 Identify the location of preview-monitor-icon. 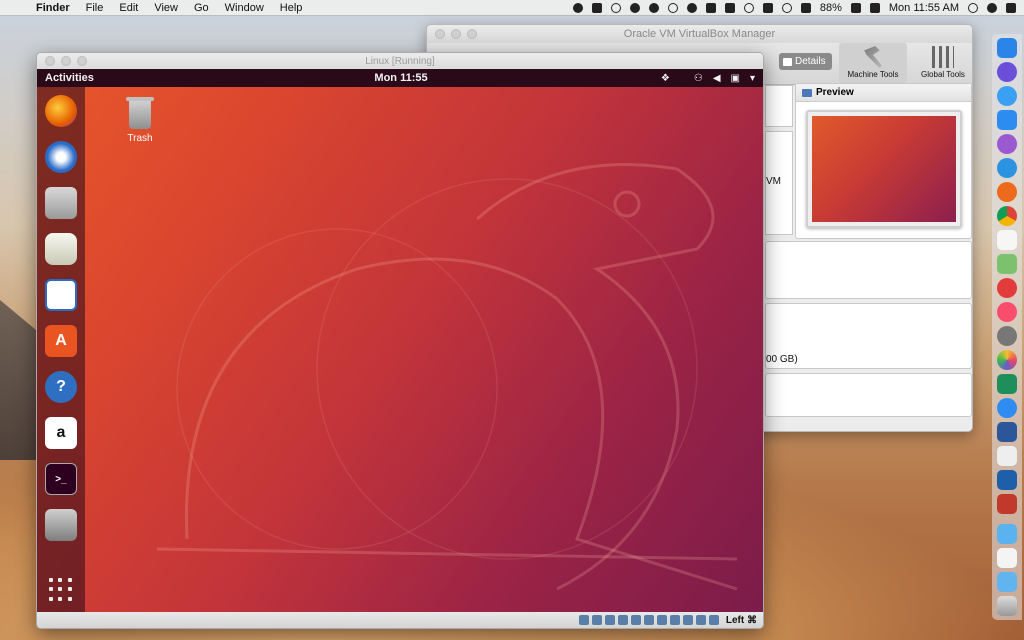
(807, 92).